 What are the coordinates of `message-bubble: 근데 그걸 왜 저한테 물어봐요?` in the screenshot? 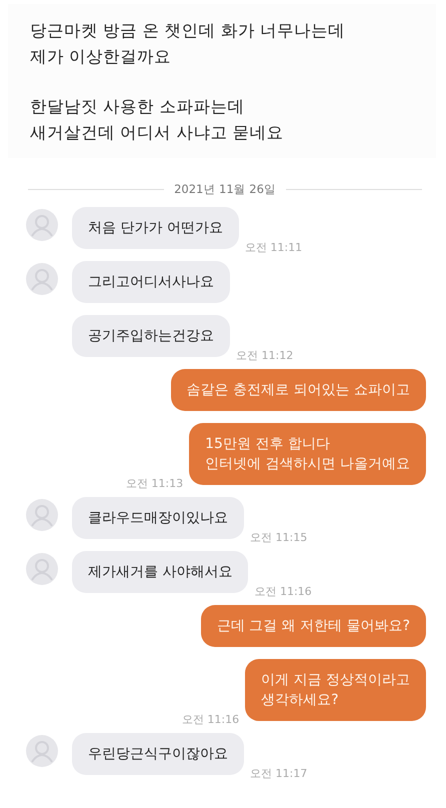 It's located at (313, 626).